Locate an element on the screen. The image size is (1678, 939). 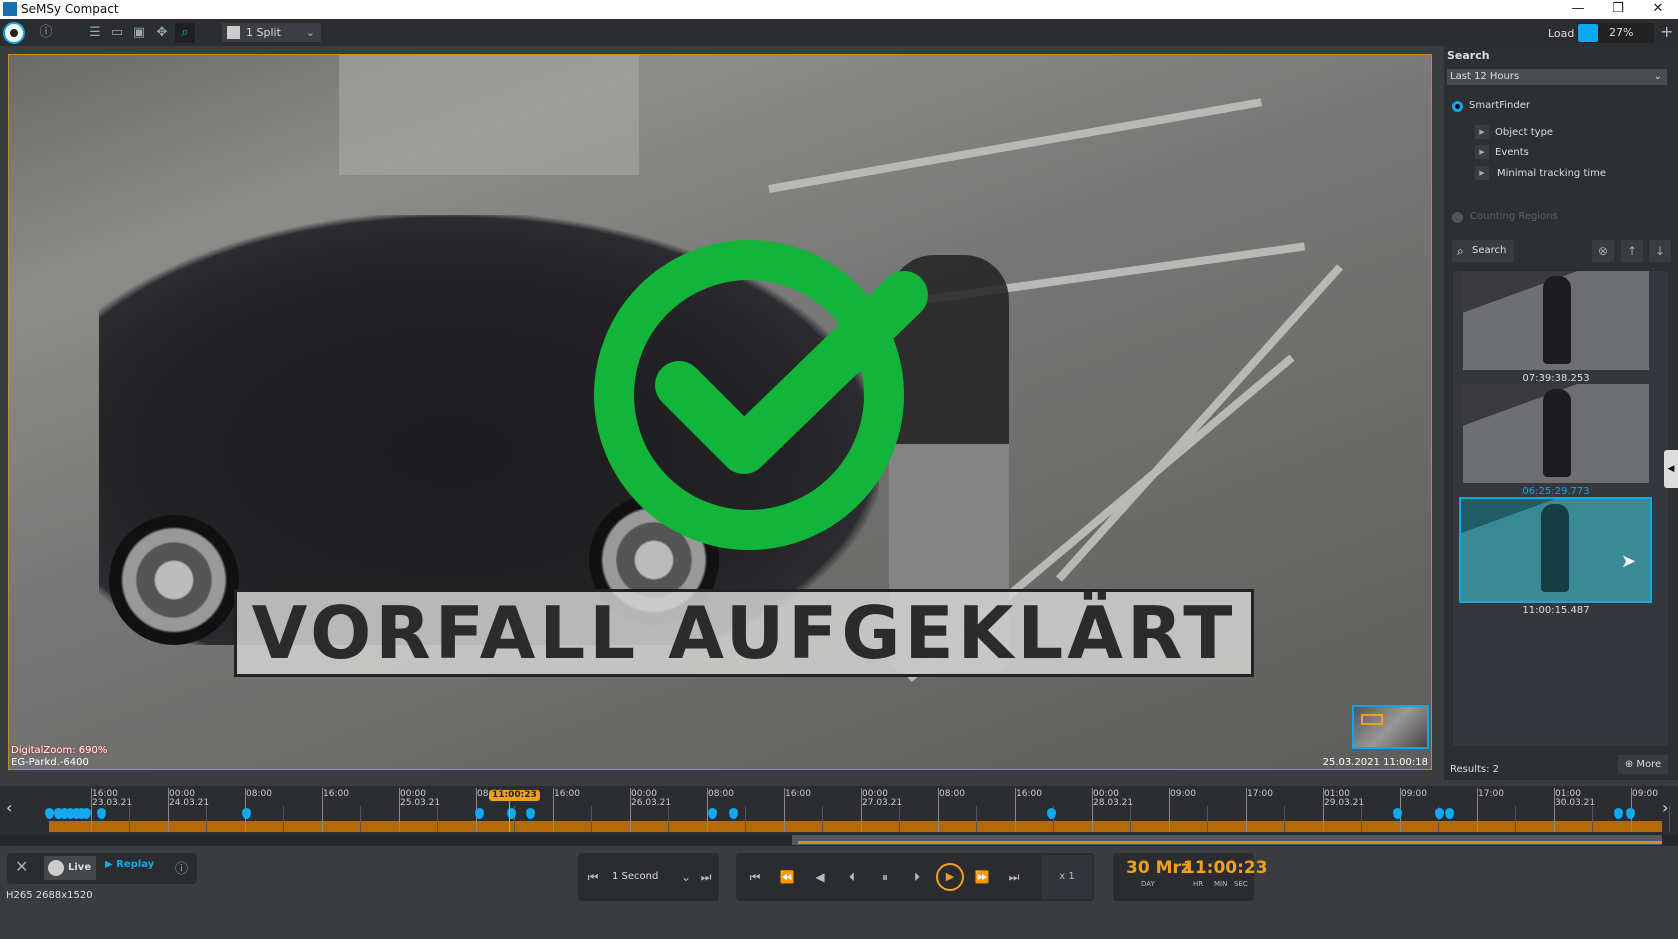
result-time: 07:39:38.253 is located at coordinates (1556, 378).